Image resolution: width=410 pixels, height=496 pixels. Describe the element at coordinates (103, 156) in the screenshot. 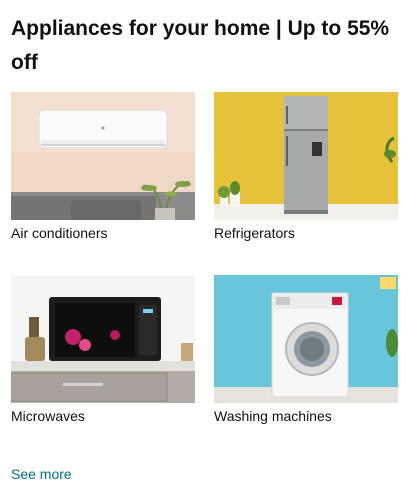

I see `air-conditioner-image` at that location.